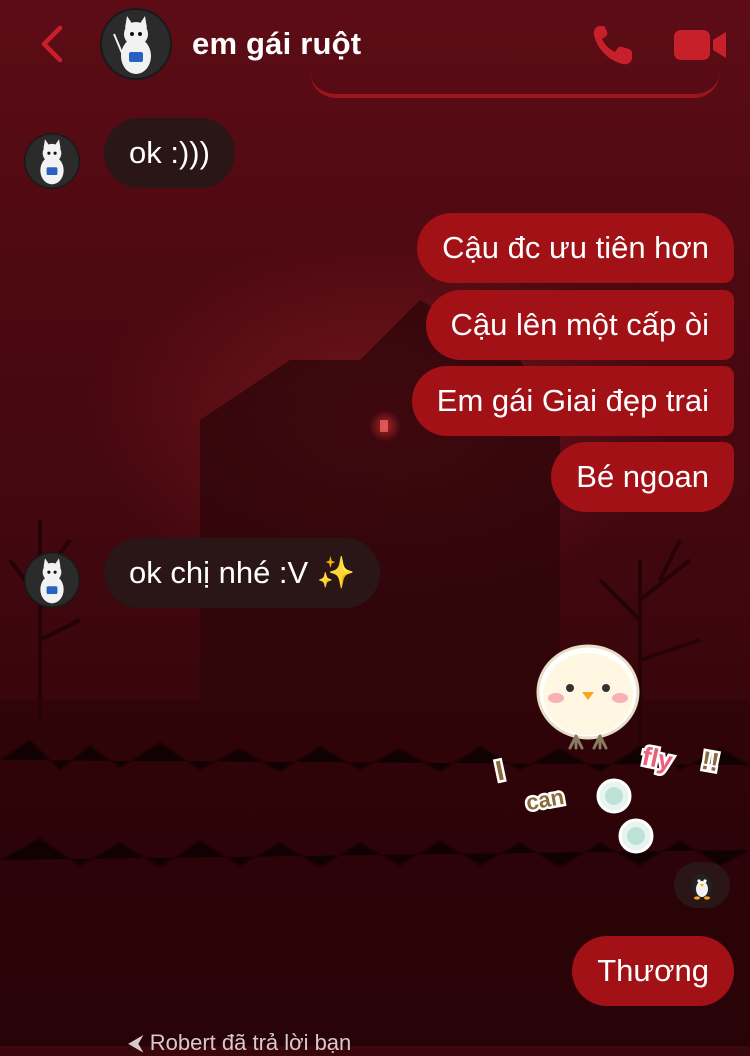 The height and width of the screenshot is (1056, 750). I want to click on chick-i-can-fly-sticker: I can fly !!, so click(607, 749).